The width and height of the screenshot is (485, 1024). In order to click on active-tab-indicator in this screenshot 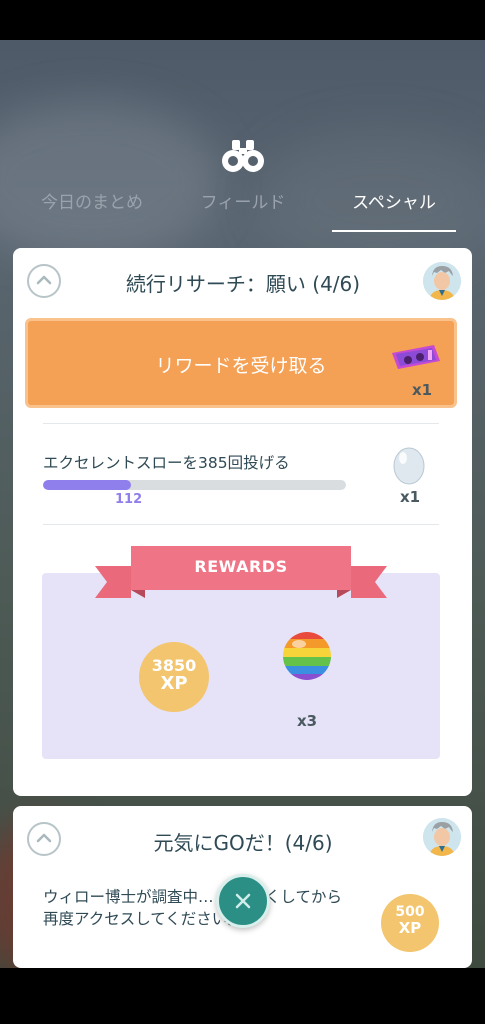, I will do `click(394, 231)`.